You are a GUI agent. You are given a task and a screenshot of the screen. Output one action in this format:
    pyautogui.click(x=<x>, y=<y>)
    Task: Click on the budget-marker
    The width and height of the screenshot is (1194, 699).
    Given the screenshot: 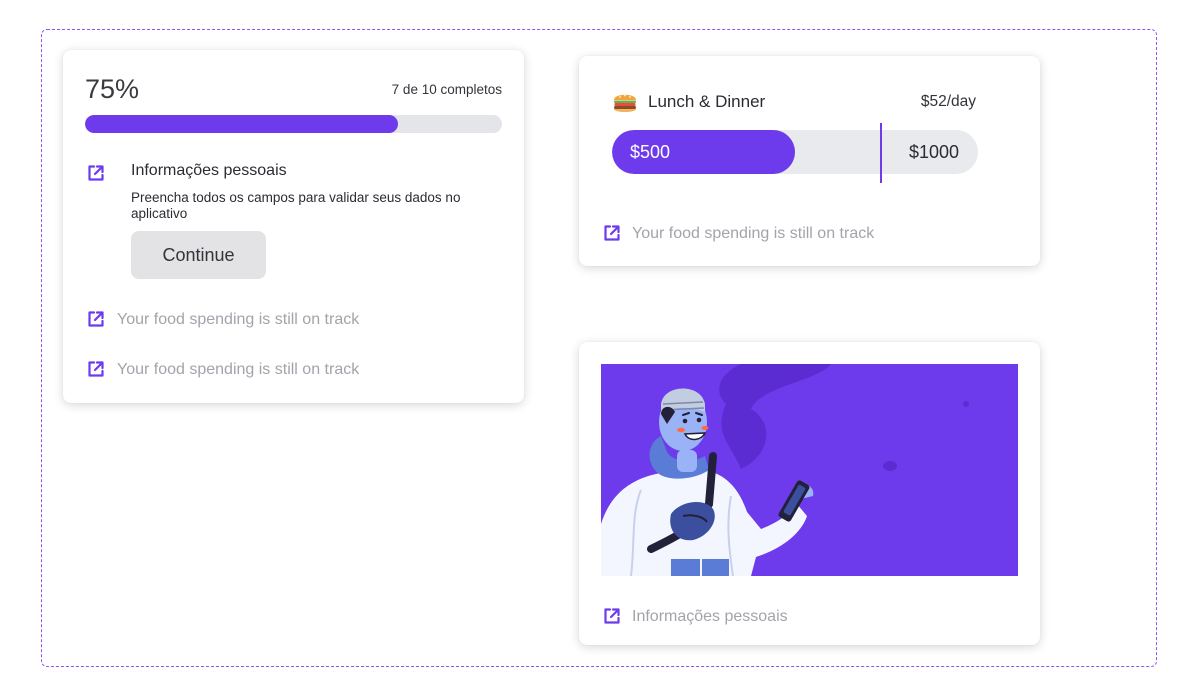 What is the action you would take?
    pyautogui.click(x=881, y=153)
    